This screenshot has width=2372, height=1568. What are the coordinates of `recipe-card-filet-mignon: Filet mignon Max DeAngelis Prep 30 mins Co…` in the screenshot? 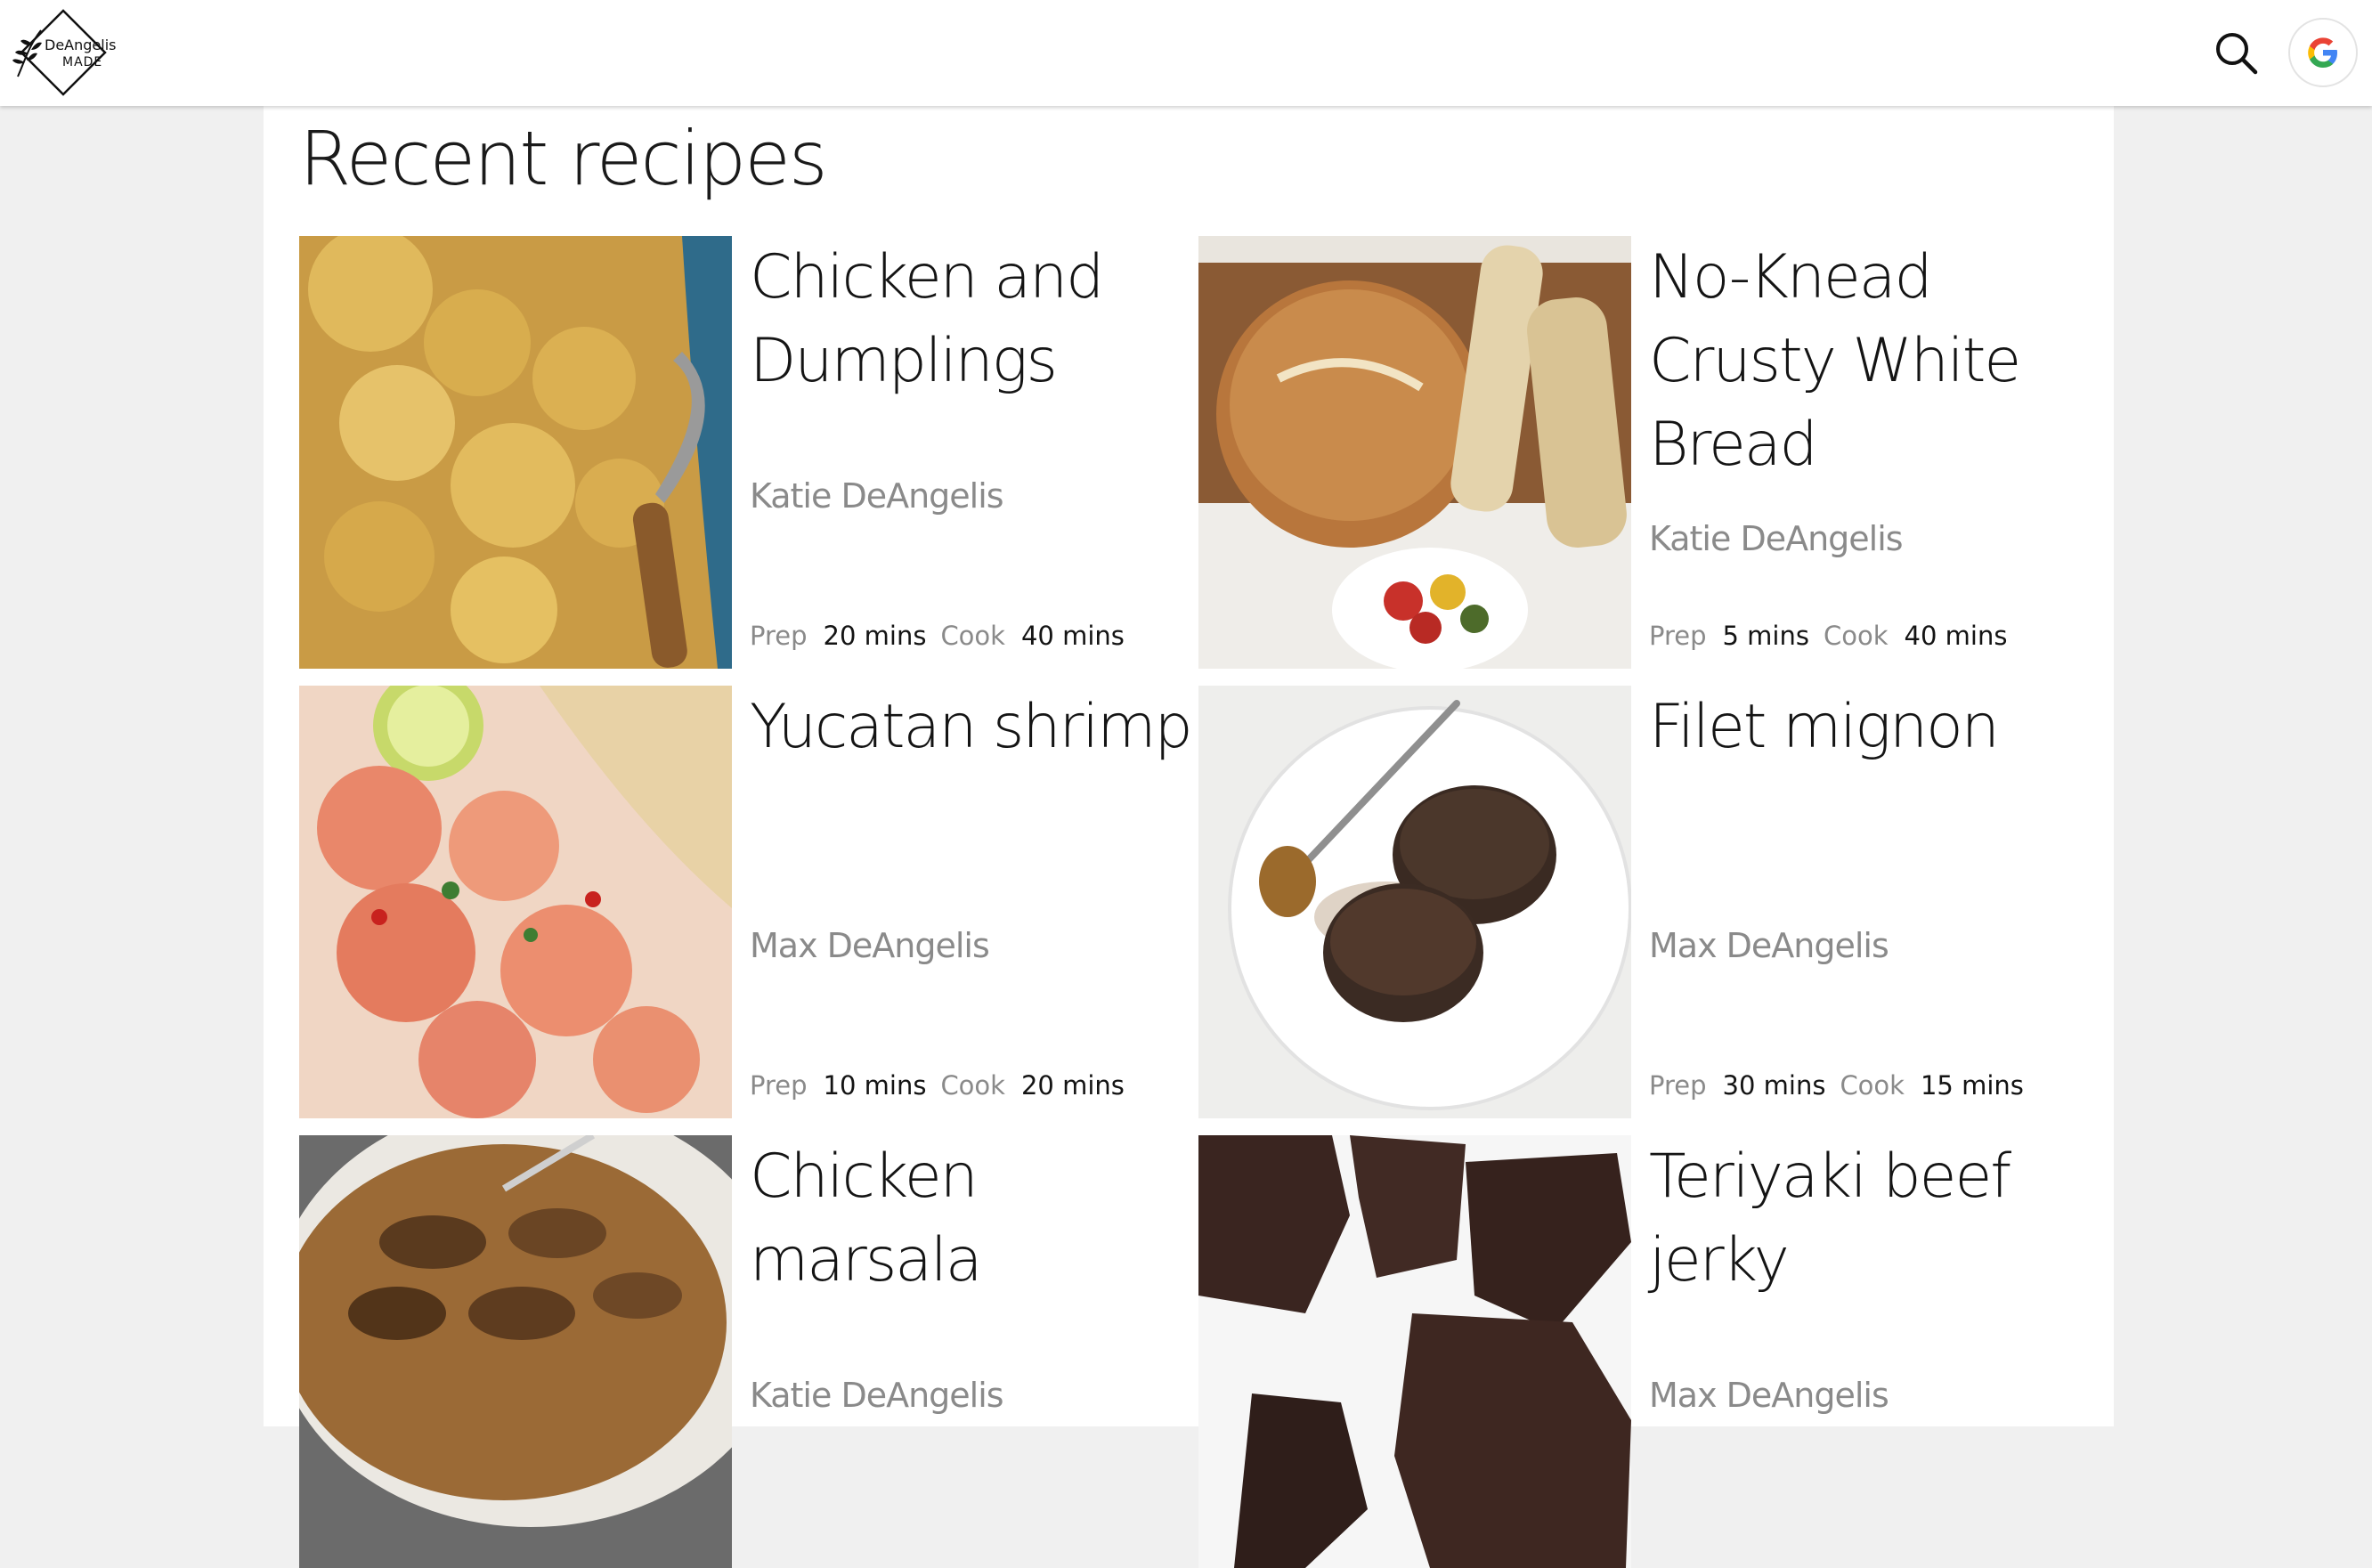 It's located at (1643, 902).